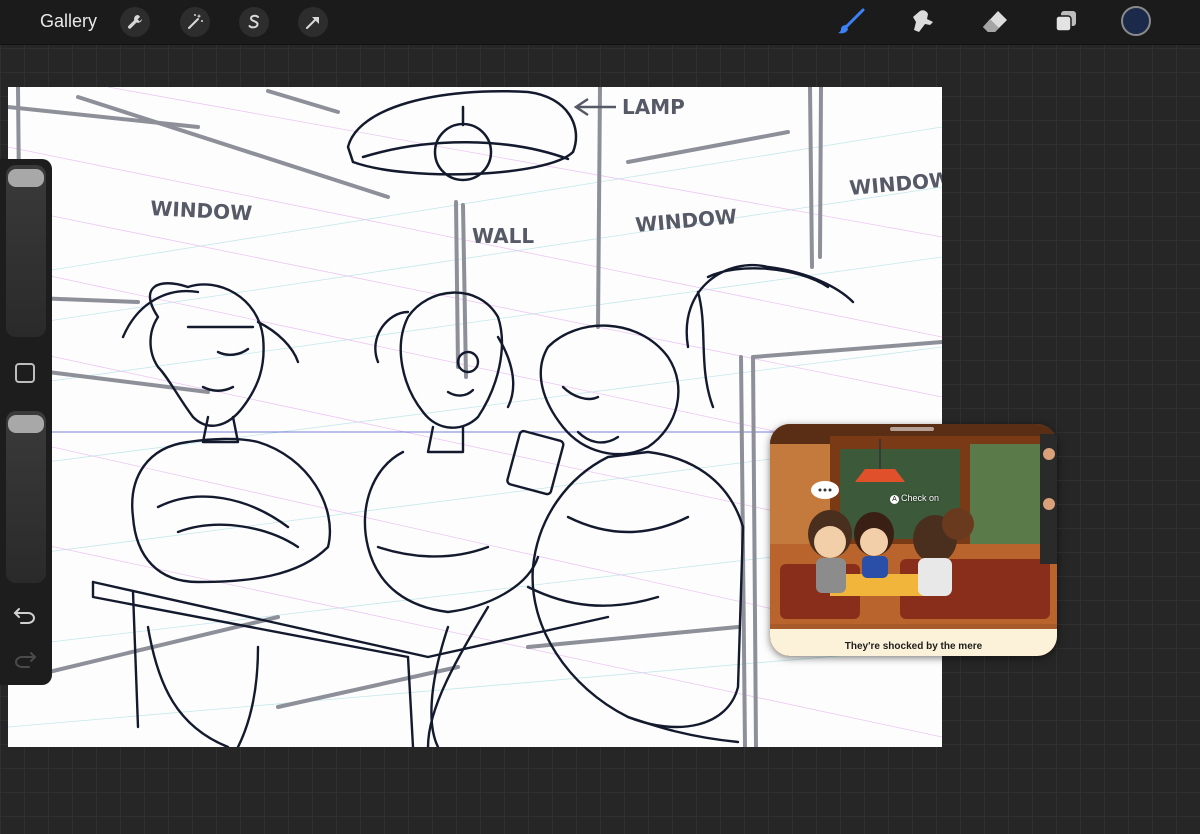 The height and width of the screenshot is (834, 1200). Describe the element at coordinates (600, 22) in the screenshot. I see `top-toolbar: Gallery` at that location.